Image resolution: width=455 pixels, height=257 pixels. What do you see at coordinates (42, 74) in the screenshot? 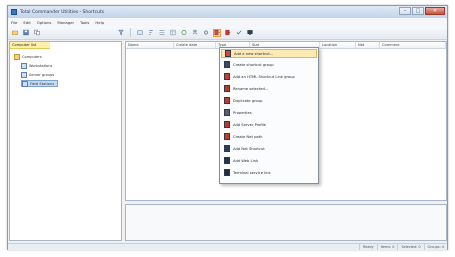
I see `tree-node-label: Server groups` at bounding box center [42, 74].